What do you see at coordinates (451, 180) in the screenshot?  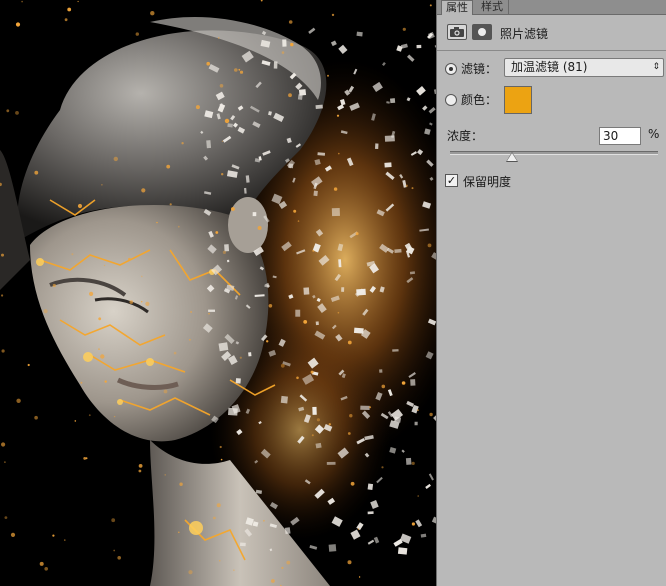 I see `preserve-luminosity-checkbox: ✓` at bounding box center [451, 180].